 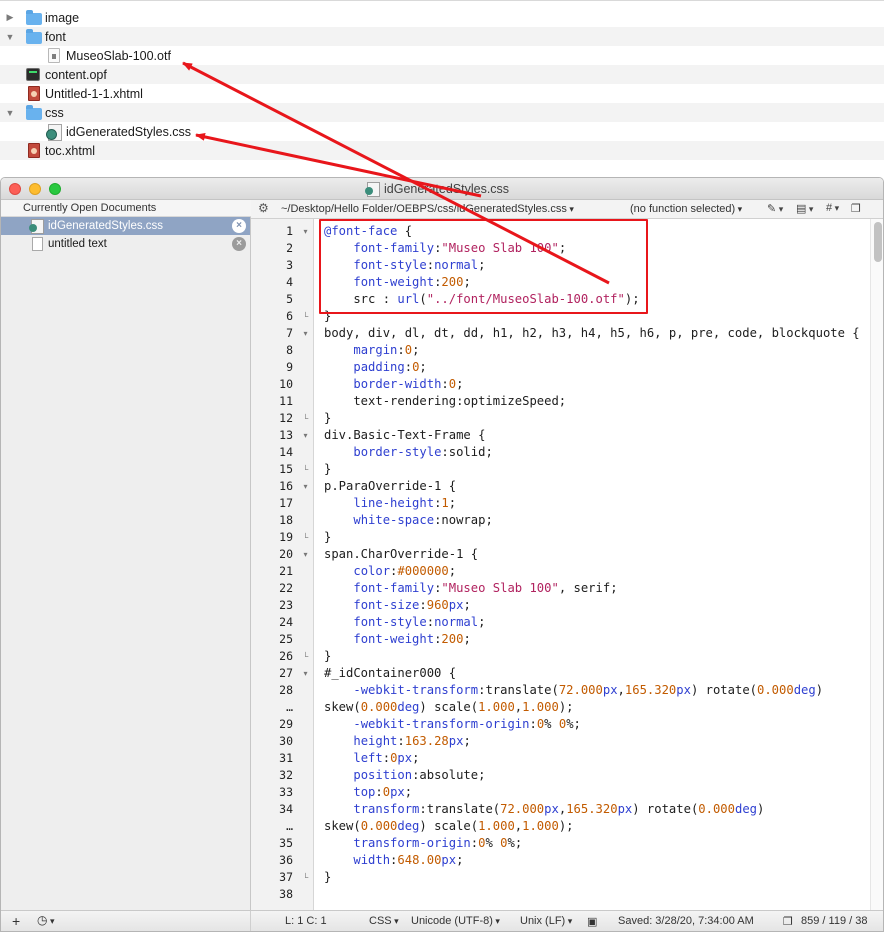 I want to click on code-line: white-space:nowrap;, so click(x=423, y=520).